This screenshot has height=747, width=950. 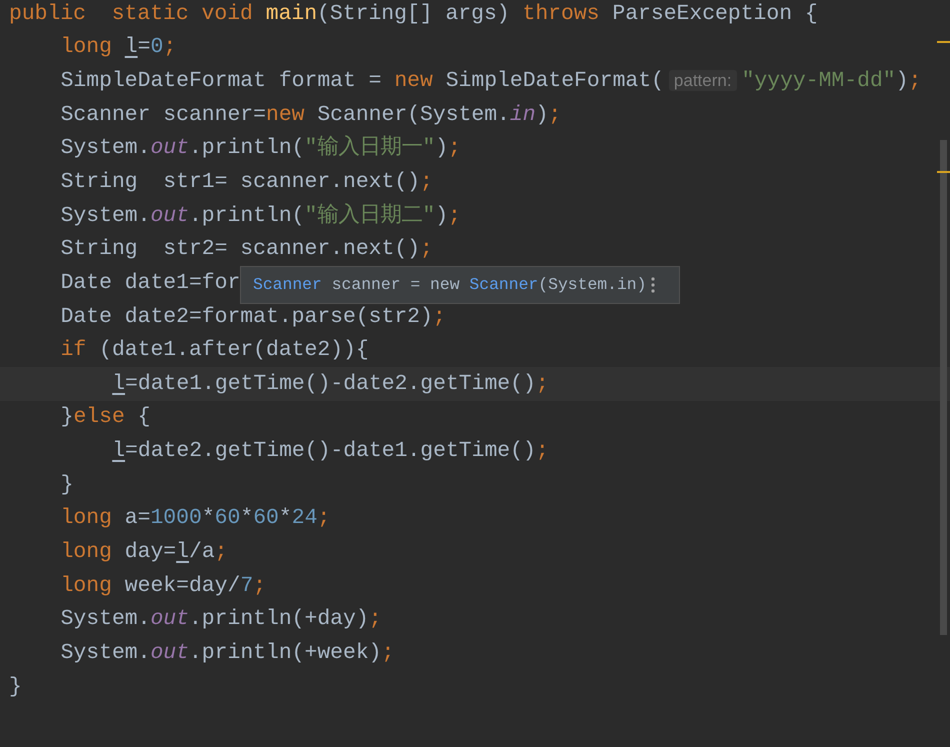 I want to click on code-line: if (date1.after(date2)){, so click(x=214, y=350).